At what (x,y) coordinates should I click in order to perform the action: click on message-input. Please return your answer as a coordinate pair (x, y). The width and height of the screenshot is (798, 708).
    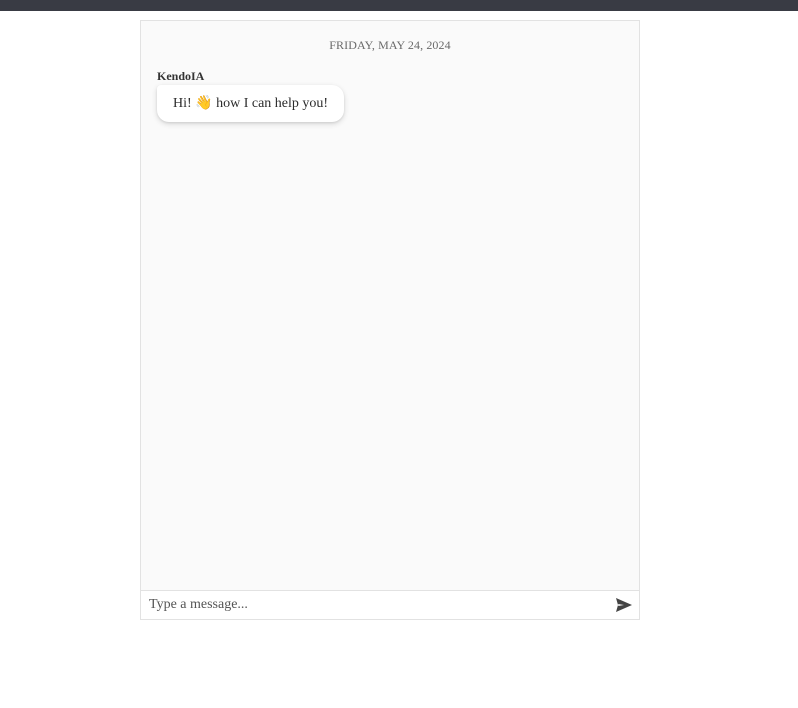
    Looking at the image, I should click on (371, 605).